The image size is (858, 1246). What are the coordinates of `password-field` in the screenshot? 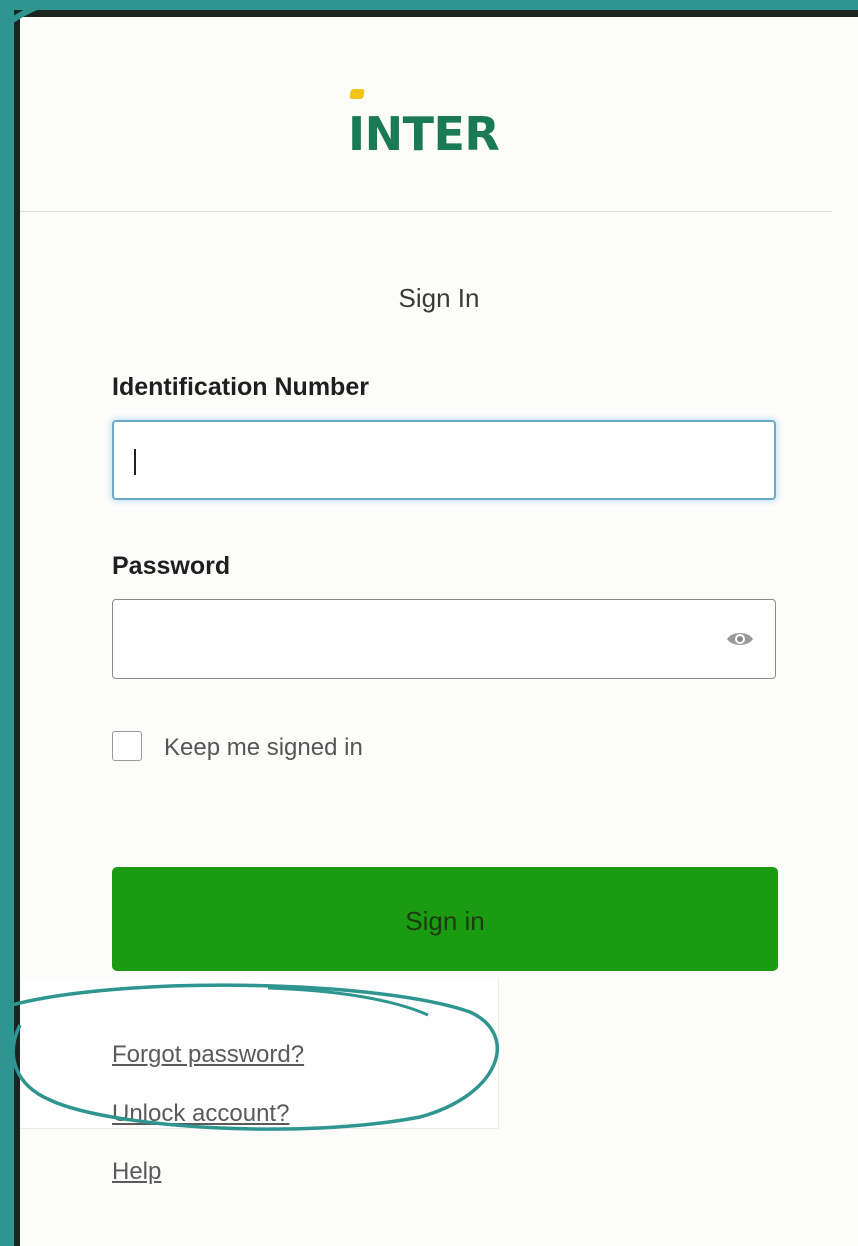 It's located at (444, 639).